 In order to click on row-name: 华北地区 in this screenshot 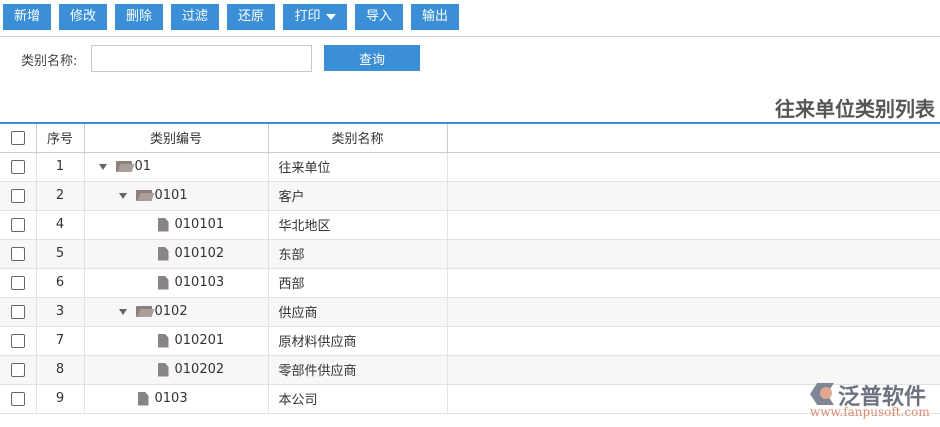, I will do `click(358, 225)`.